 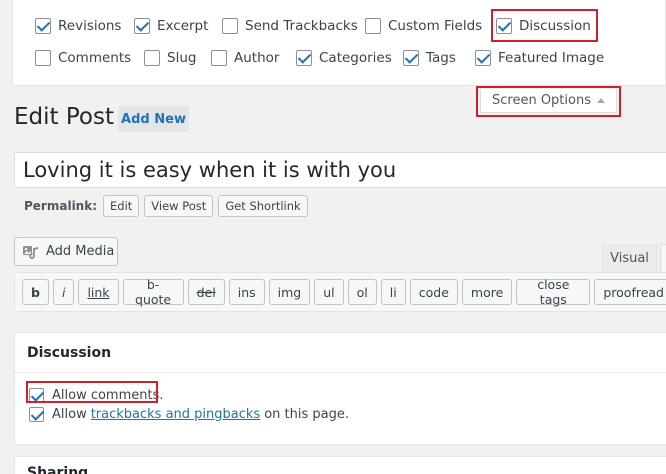 I want to click on categories-checkbox, so click(x=304, y=58).